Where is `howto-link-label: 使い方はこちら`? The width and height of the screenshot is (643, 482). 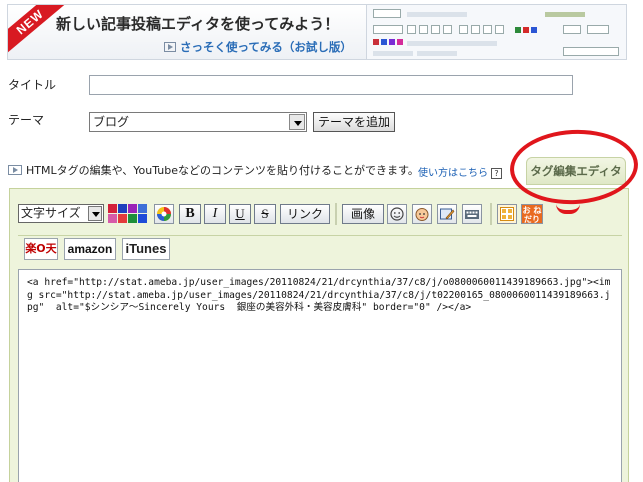
howto-link-label: 使い方はこちら is located at coordinates (453, 173).